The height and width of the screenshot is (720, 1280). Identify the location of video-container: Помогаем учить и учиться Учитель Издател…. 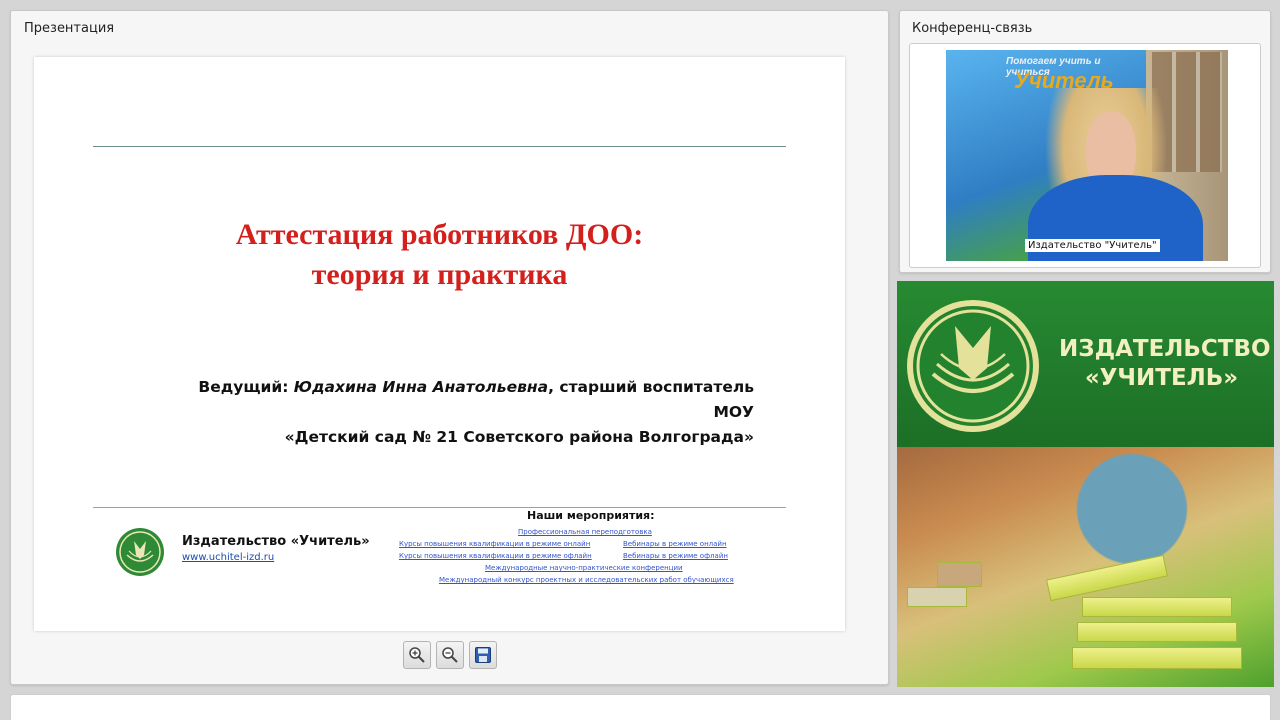
(1085, 155).